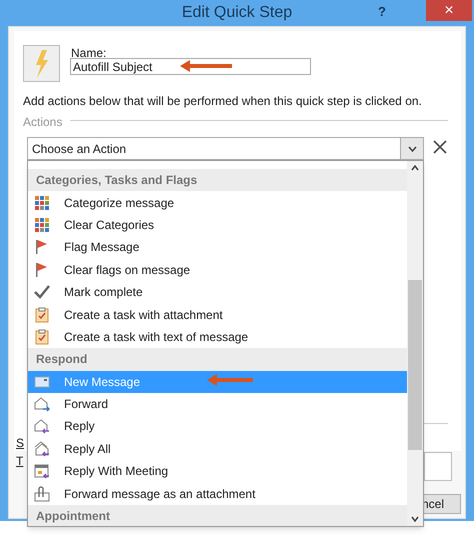 This screenshot has width=474, height=535. I want to click on action-item: Reply With Meeting, so click(218, 471).